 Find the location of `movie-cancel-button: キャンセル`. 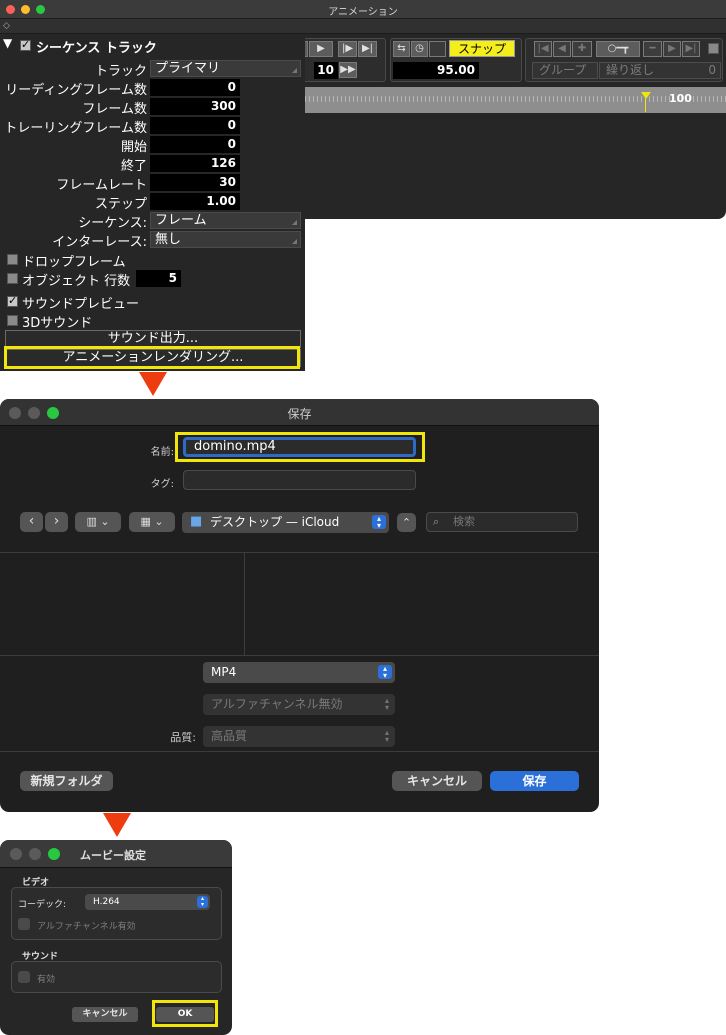

movie-cancel-button: キャンセル is located at coordinates (105, 1014).